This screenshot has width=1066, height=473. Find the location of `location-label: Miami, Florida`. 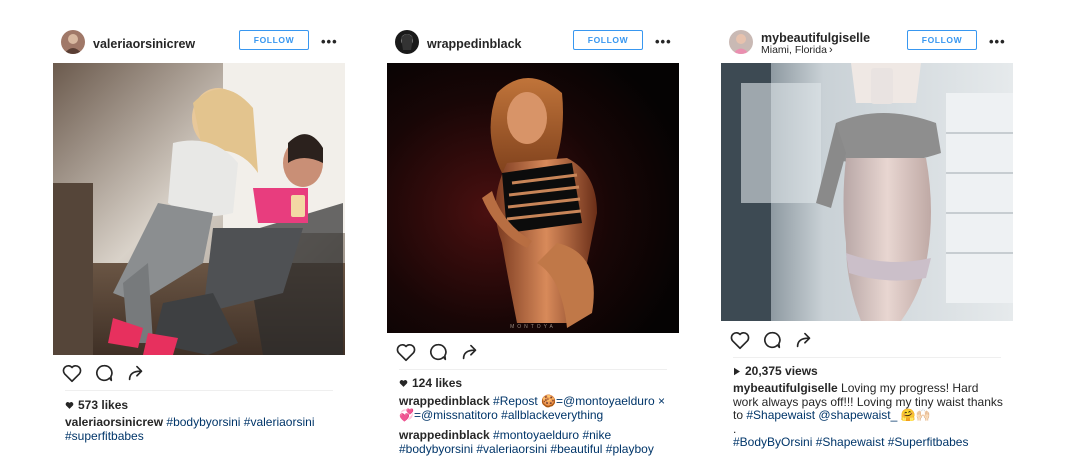

location-label: Miami, Florida is located at coordinates (794, 50).